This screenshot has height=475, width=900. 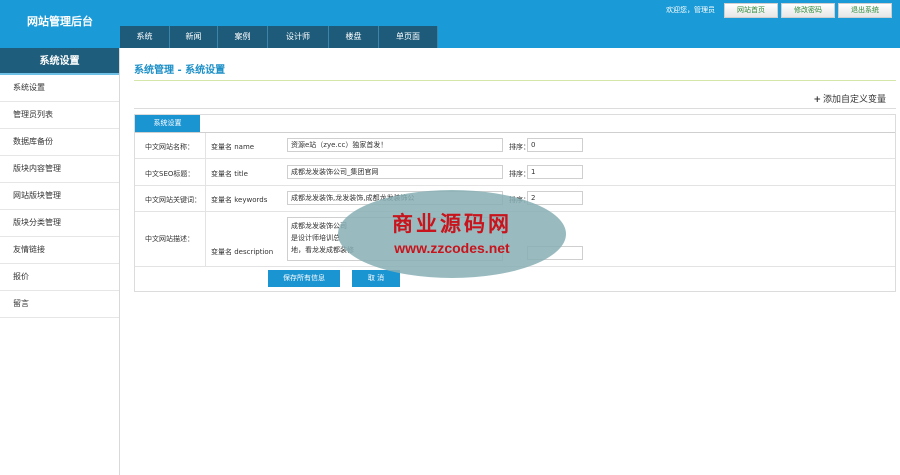 What do you see at coordinates (304, 278) in the screenshot?
I see `save-all-button: 保存所有信息` at bounding box center [304, 278].